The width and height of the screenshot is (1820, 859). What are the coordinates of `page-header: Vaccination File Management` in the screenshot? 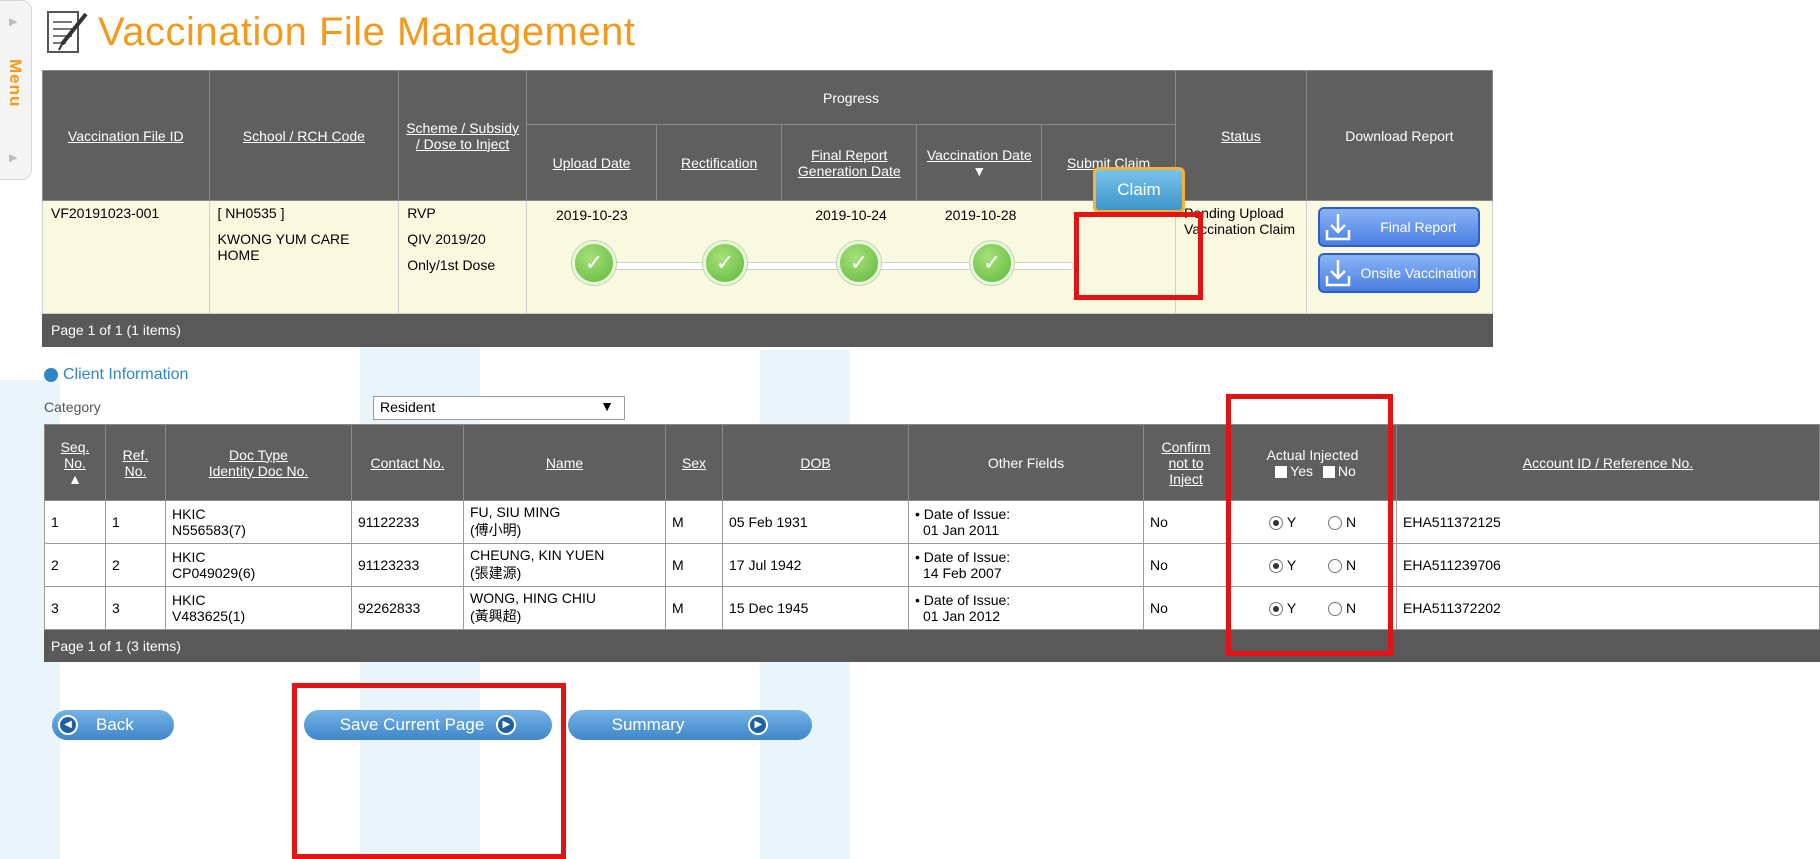 It's located at (339, 32).